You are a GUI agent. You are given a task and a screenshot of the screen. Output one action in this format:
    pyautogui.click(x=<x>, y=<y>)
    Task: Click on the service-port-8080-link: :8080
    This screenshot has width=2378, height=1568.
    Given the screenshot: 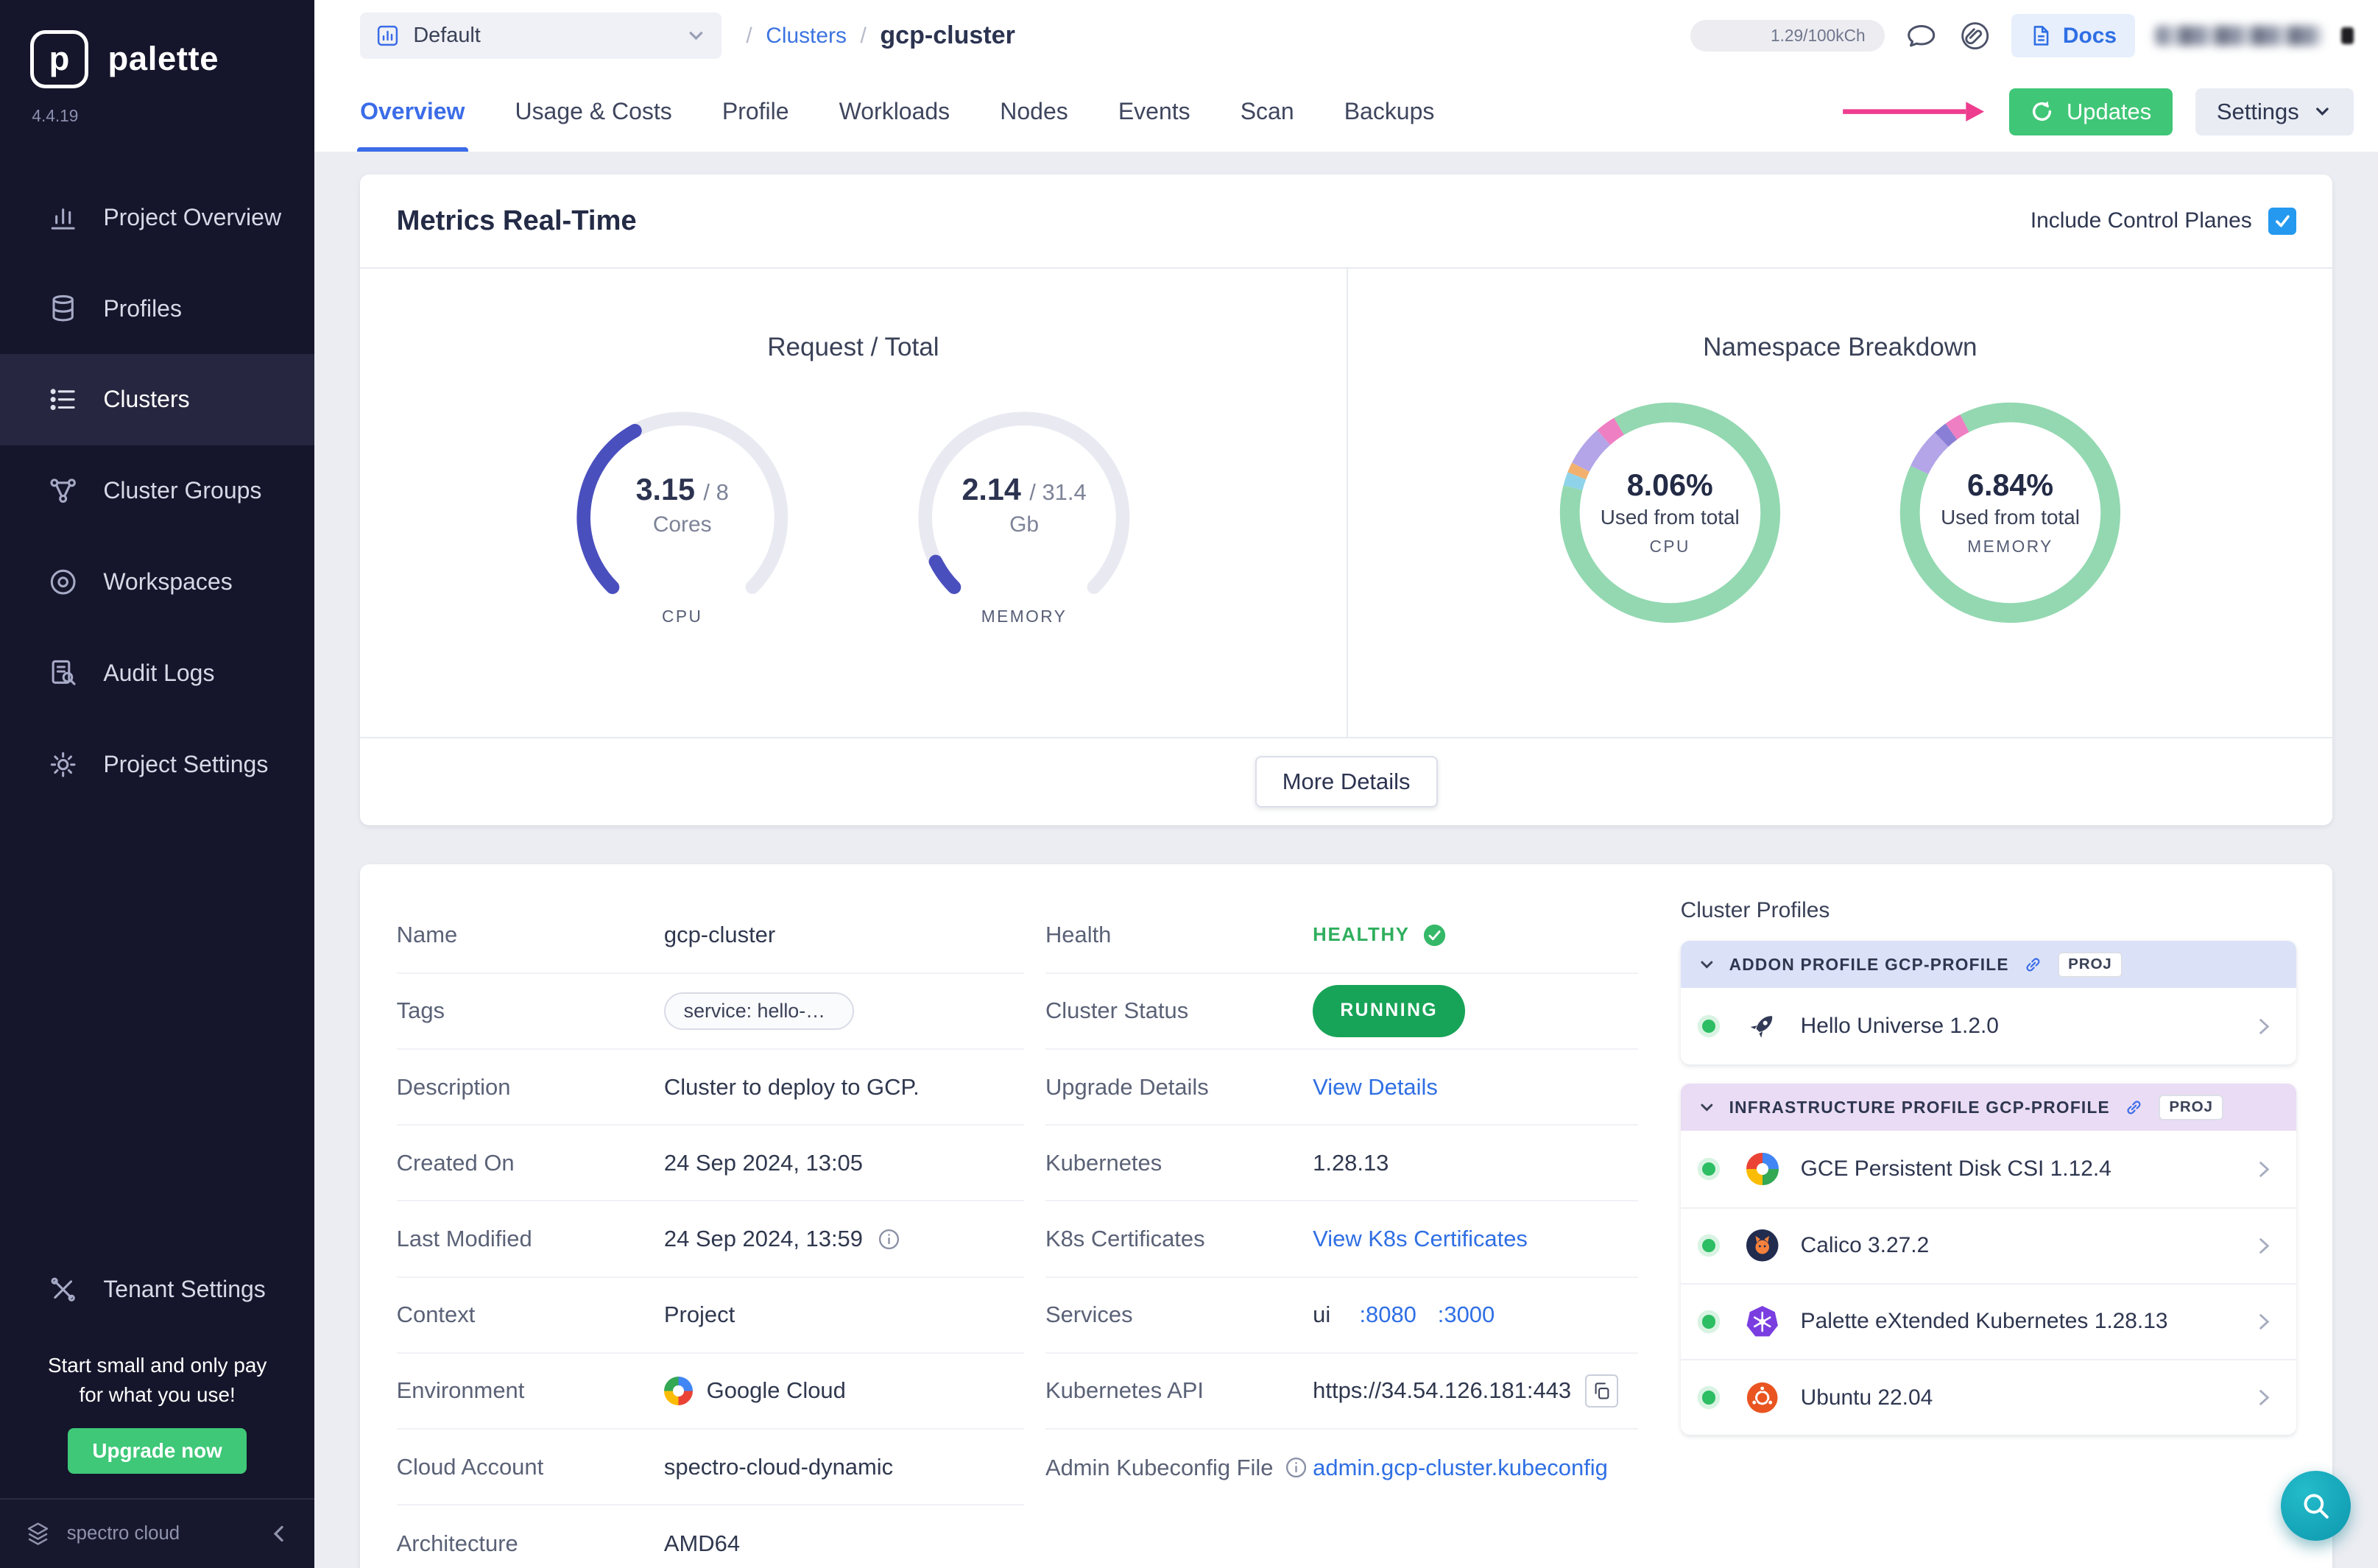 What is the action you would take?
    pyautogui.click(x=1387, y=1315)
    